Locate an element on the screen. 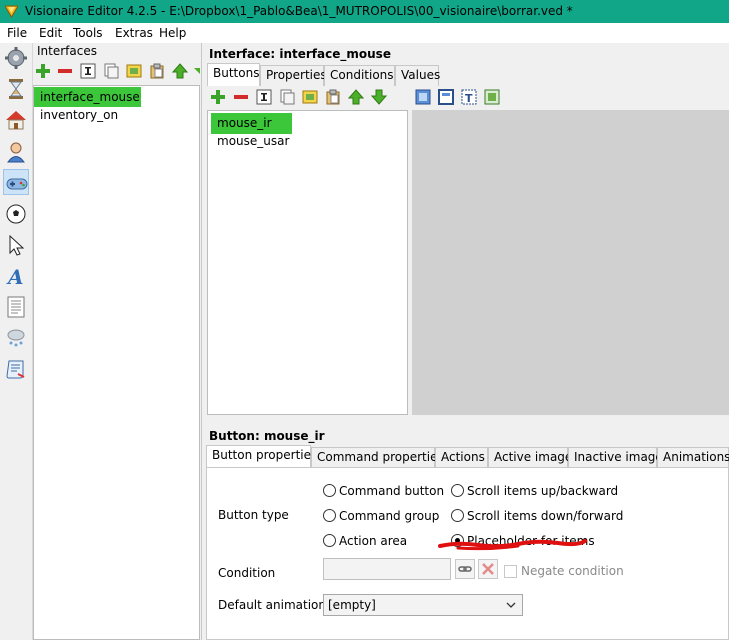 The height and width of the screenshot is (640, 729). radio-label: Command button is located at coordinates (392, 491).